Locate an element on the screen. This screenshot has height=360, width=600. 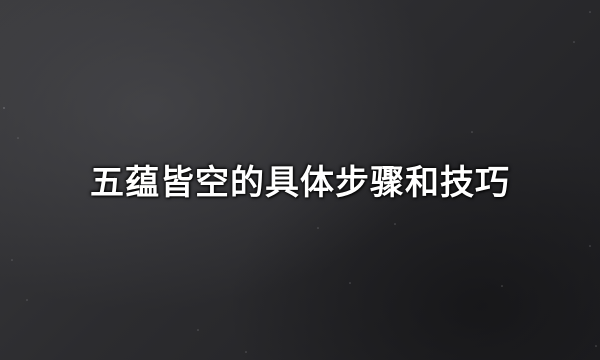
page-title: 五蕴皆空的具体步骤和技巧 is located at coordinates (300, 183).